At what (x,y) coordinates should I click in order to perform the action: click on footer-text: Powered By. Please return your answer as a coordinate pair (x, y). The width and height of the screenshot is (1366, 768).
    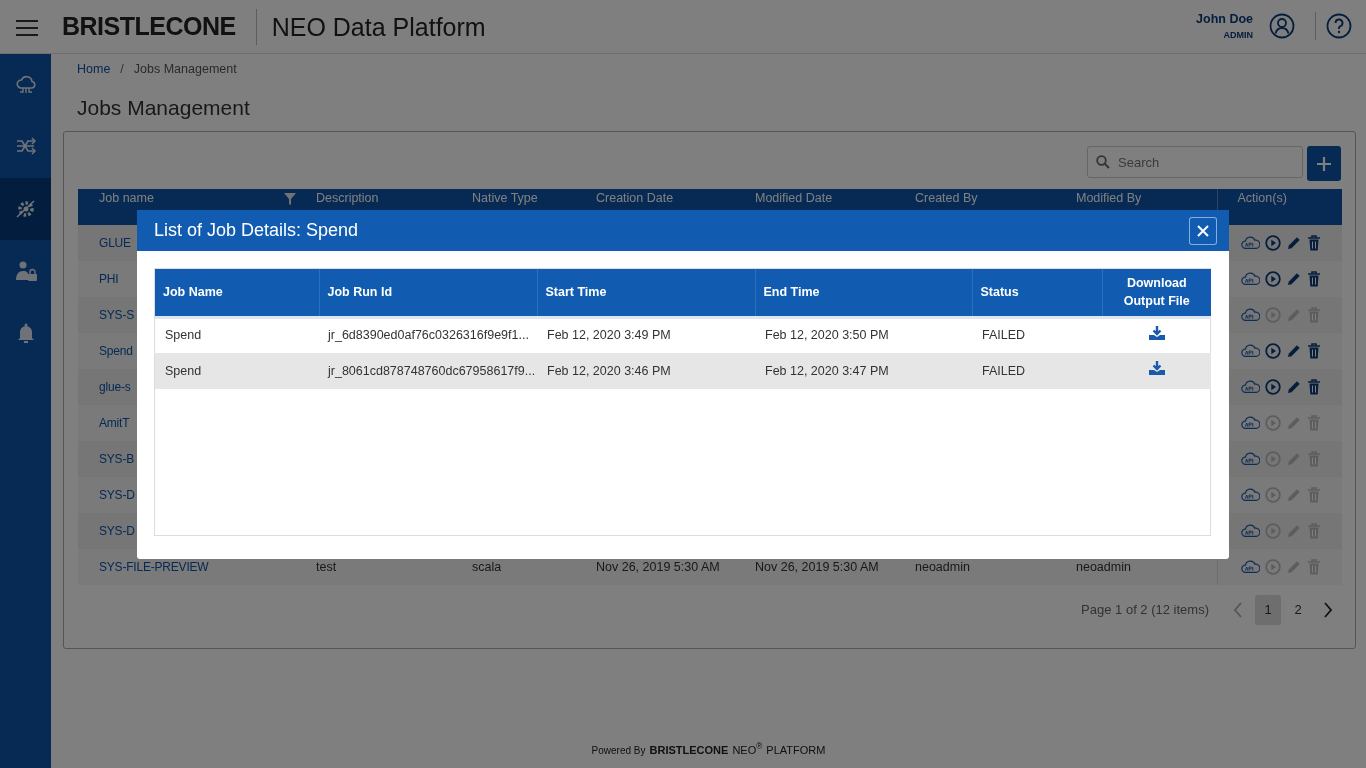
    Looking at the image, I should click on (618, 750).